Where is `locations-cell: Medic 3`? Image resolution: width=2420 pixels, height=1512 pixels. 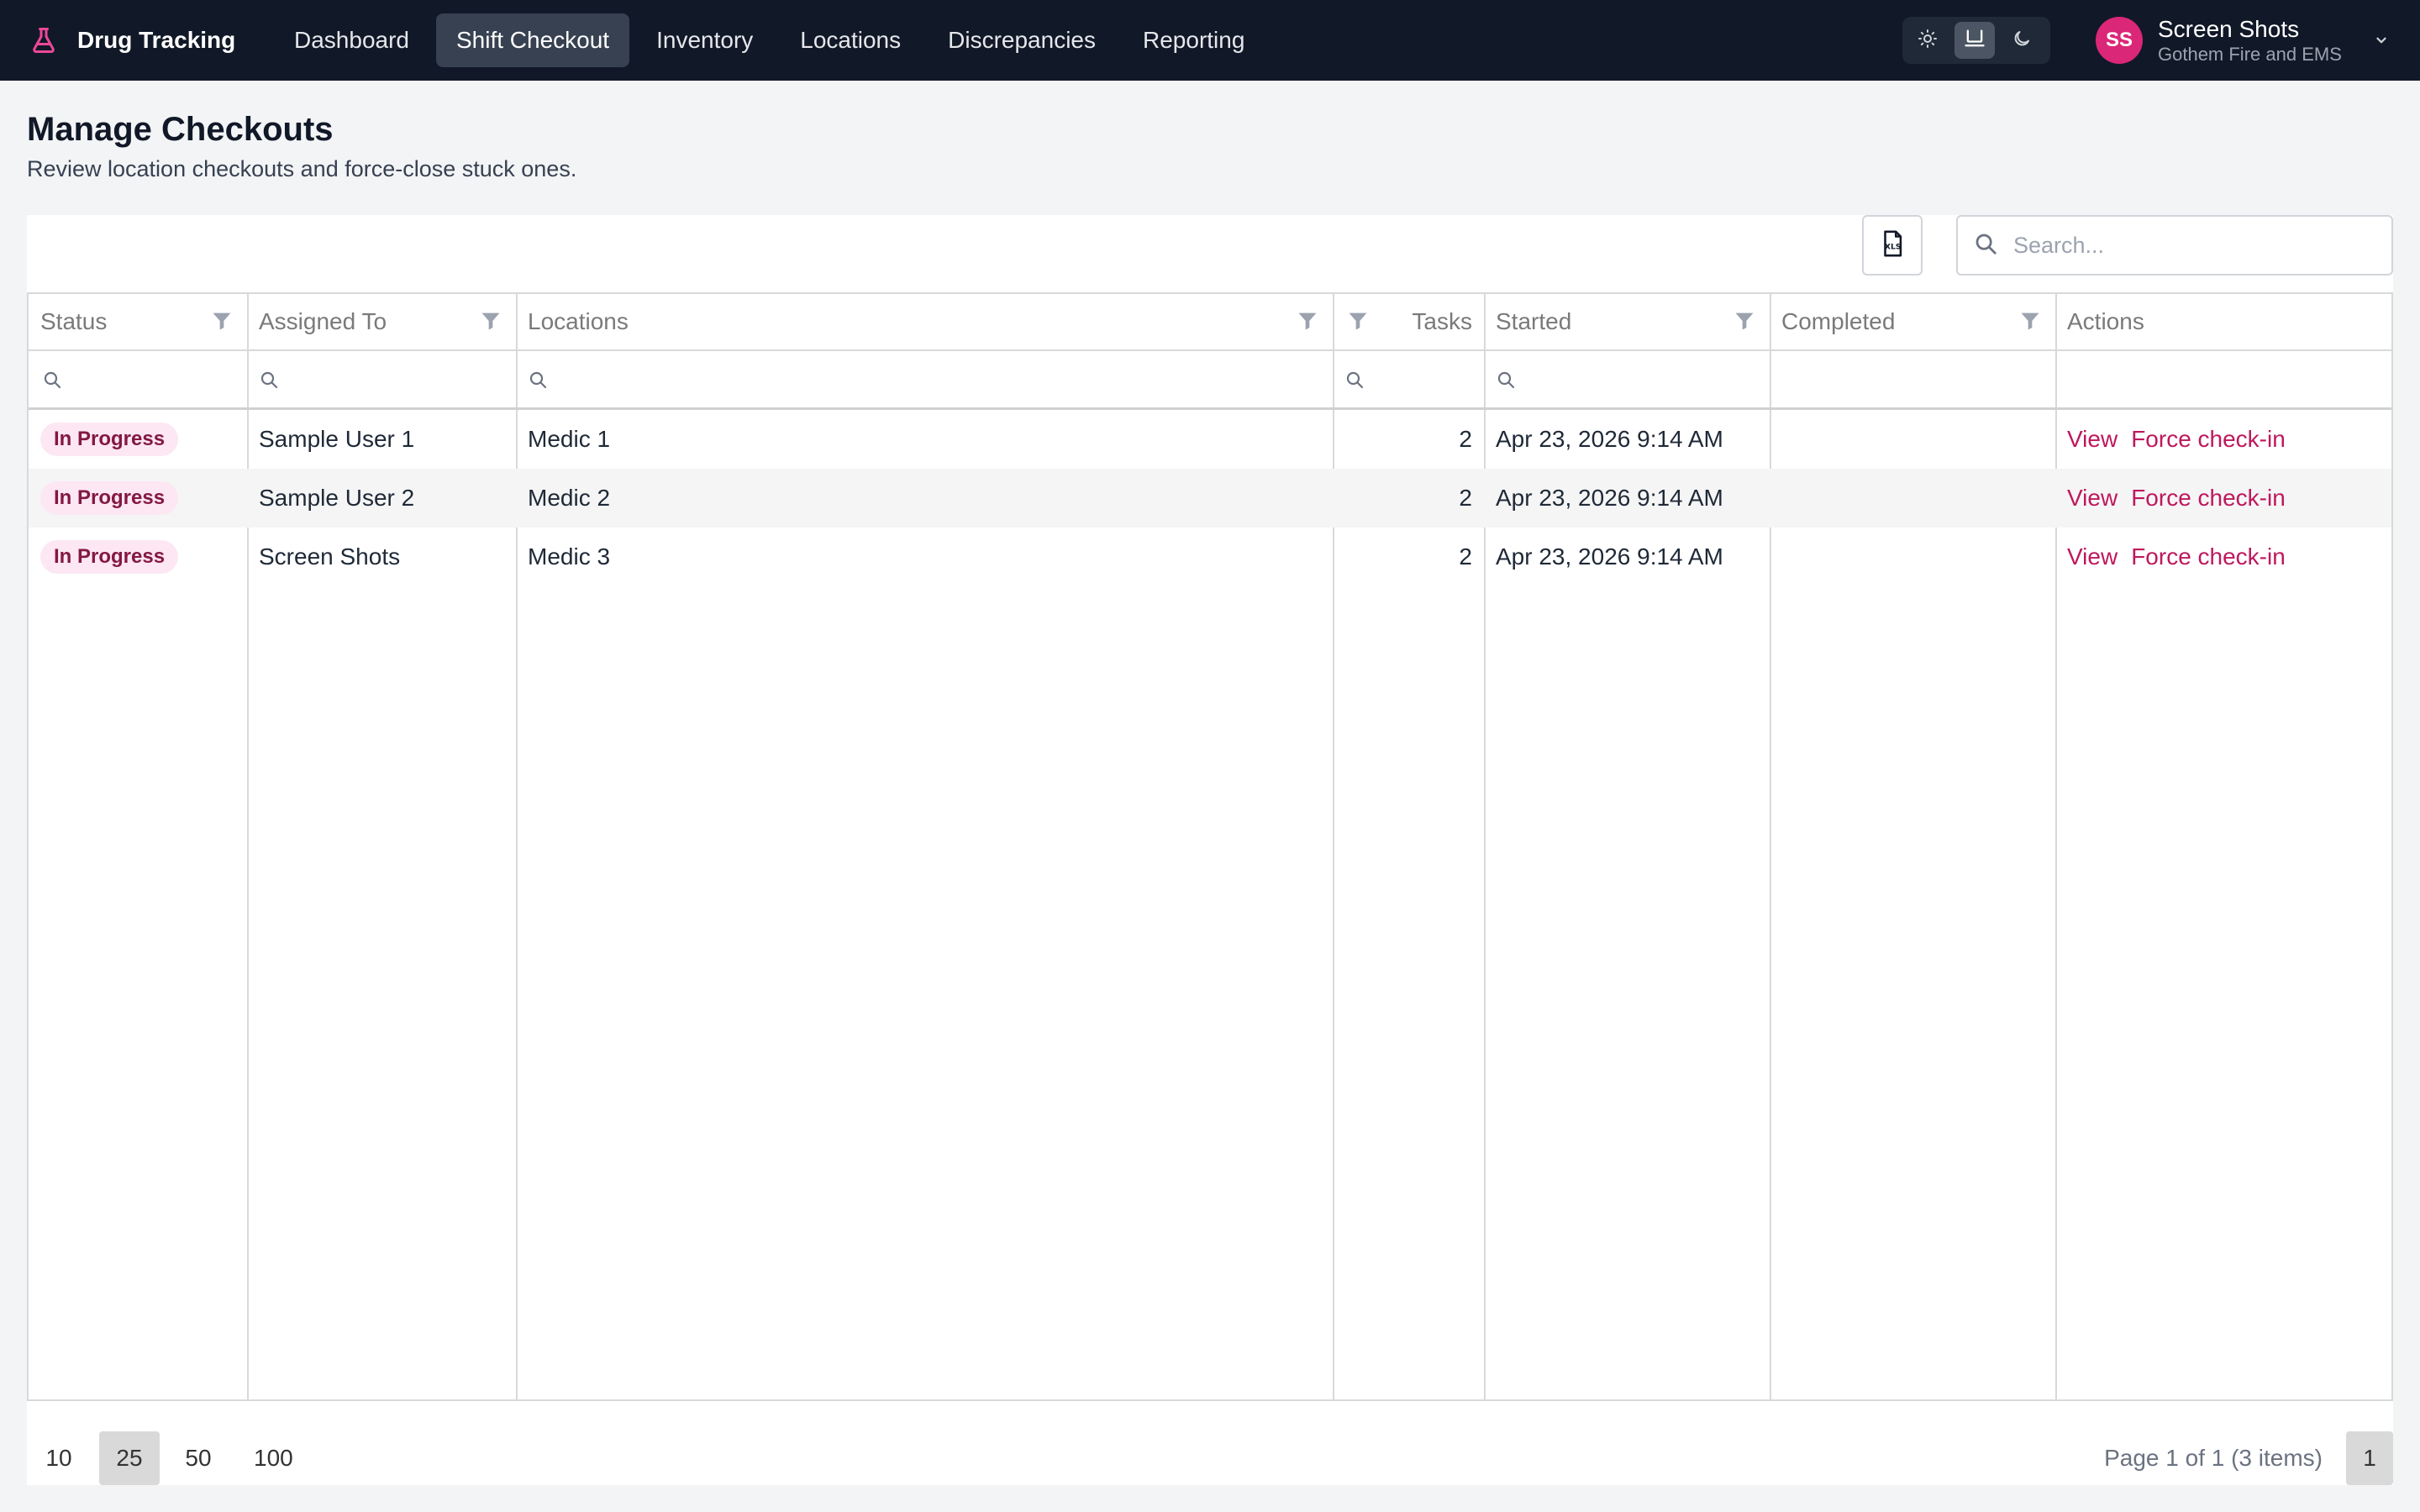
locations-cell: Medic 3 is located at coordinates (569, 556).